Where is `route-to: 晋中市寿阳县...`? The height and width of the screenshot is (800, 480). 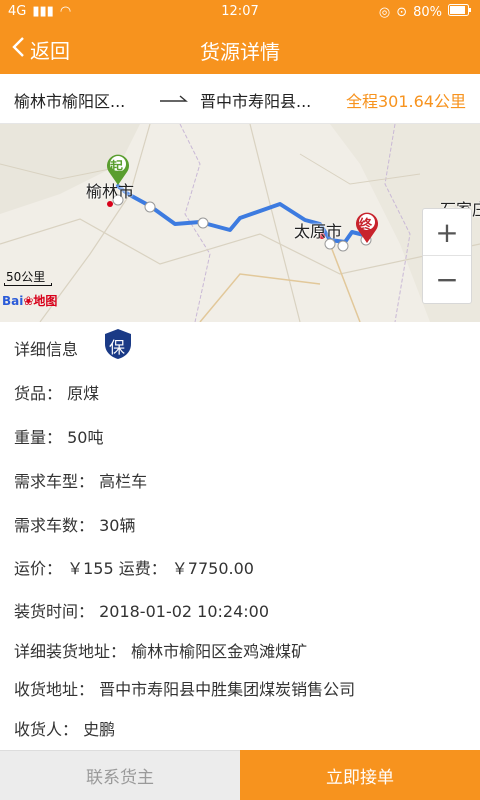 route-to: 晋中市寿阳县... is located at coordinates (256, 101).